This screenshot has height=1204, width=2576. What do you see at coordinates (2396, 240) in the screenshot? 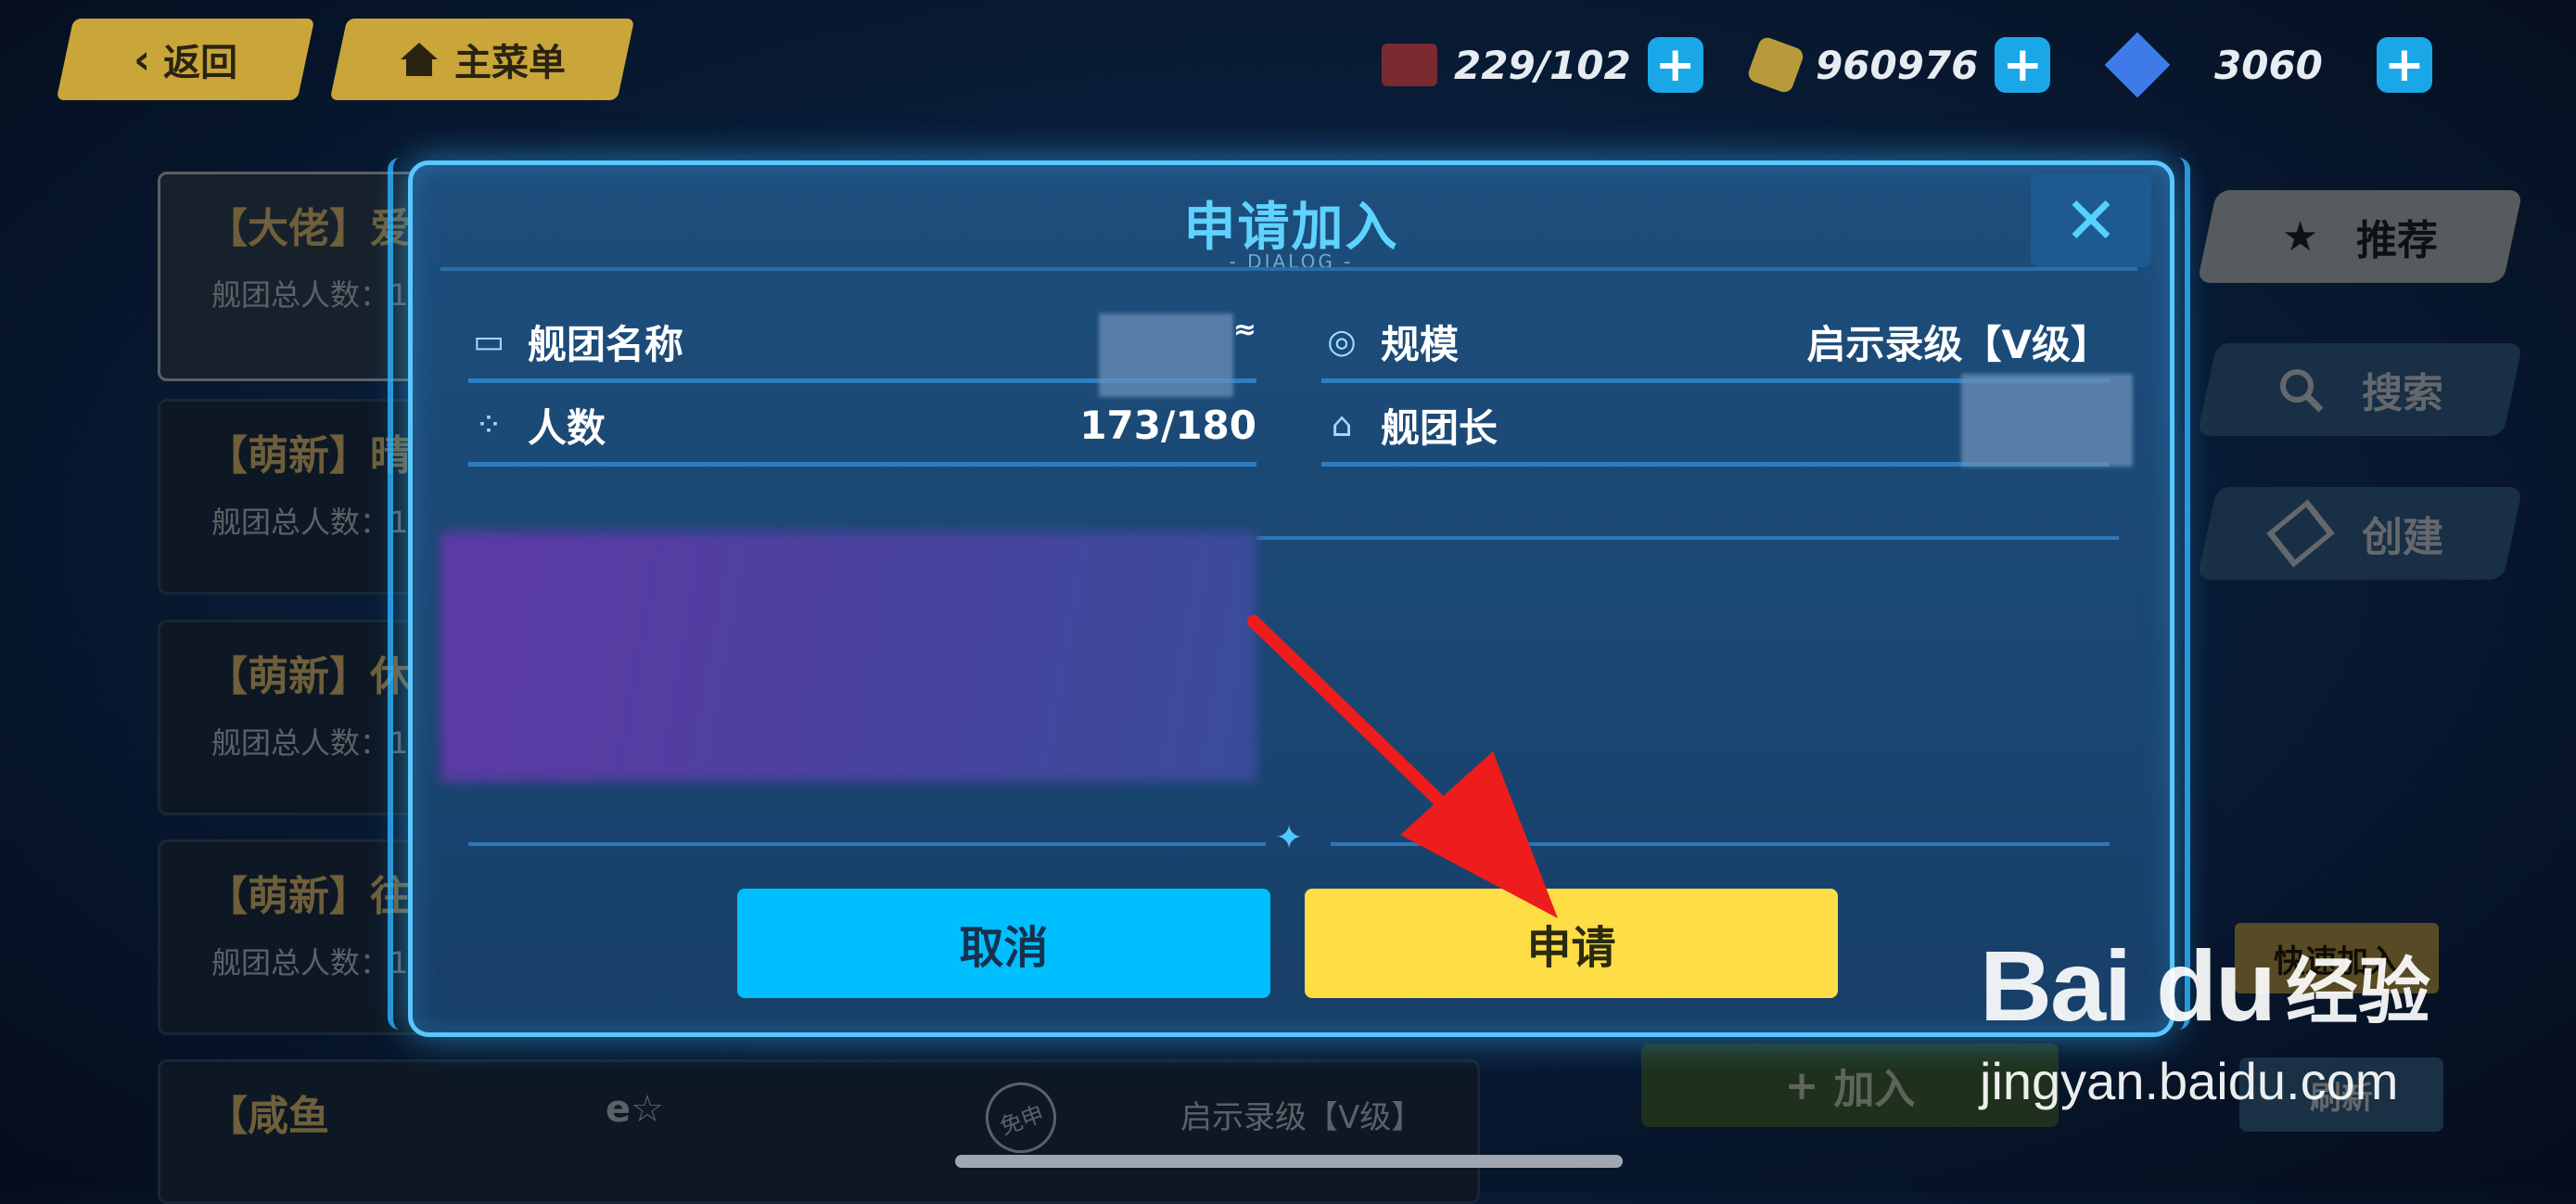
I see `tab-label: 推荐` at bounding box center [2396, 240].